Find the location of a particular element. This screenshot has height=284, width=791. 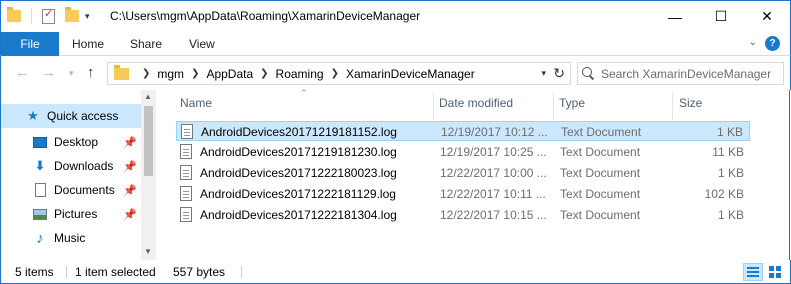

quick-access-toolbar: ▾ is located at coordinates (48, 15).